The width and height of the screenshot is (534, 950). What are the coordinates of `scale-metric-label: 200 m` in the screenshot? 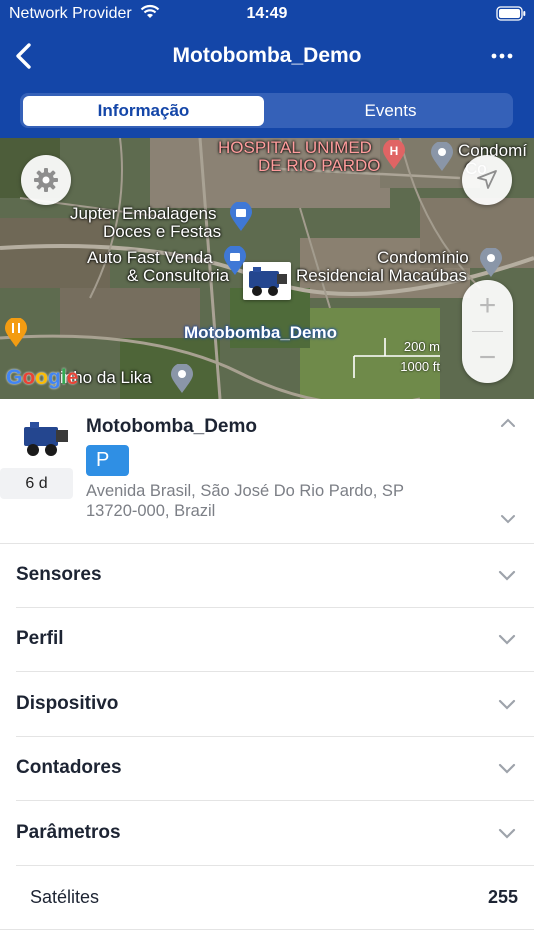 It's located at (421, 346).